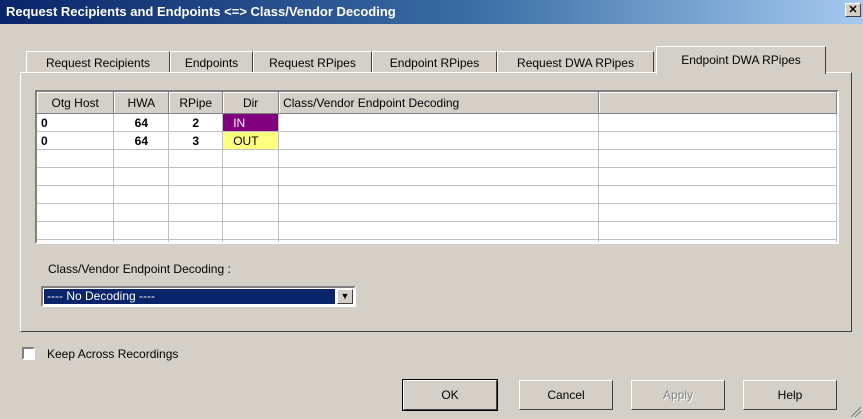 The image size is (863, 419). What do you see at coordinates (717, 103) in the screenshot?
I see `column-header-blank` at bounding box center [717, 103].